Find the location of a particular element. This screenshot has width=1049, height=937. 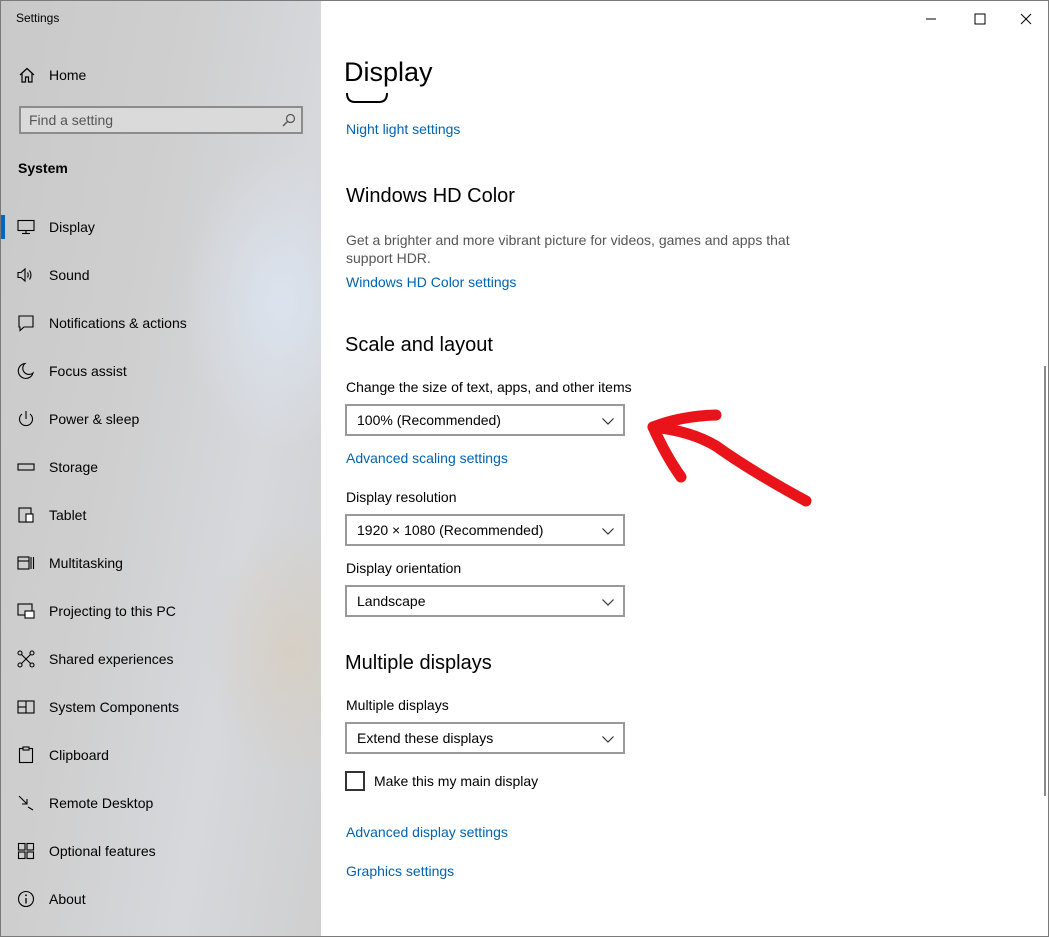

multiple-displays-label: Multiple displays is located at coordinates (397, 705).